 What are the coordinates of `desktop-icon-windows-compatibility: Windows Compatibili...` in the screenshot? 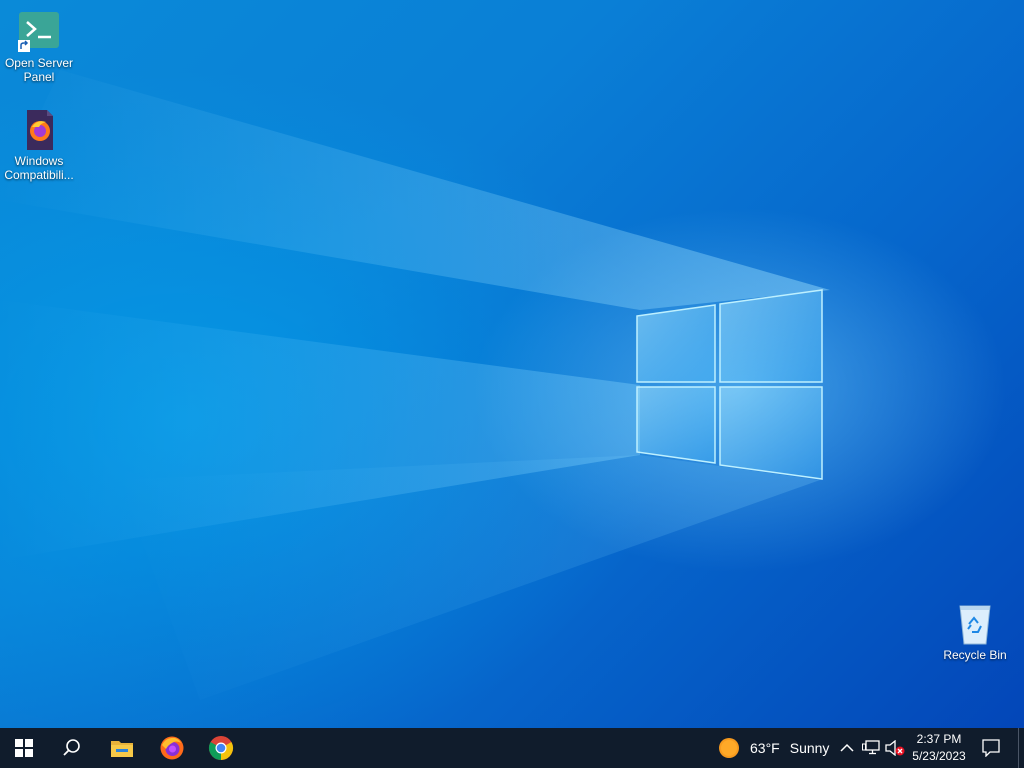 It's located at (39, 145).